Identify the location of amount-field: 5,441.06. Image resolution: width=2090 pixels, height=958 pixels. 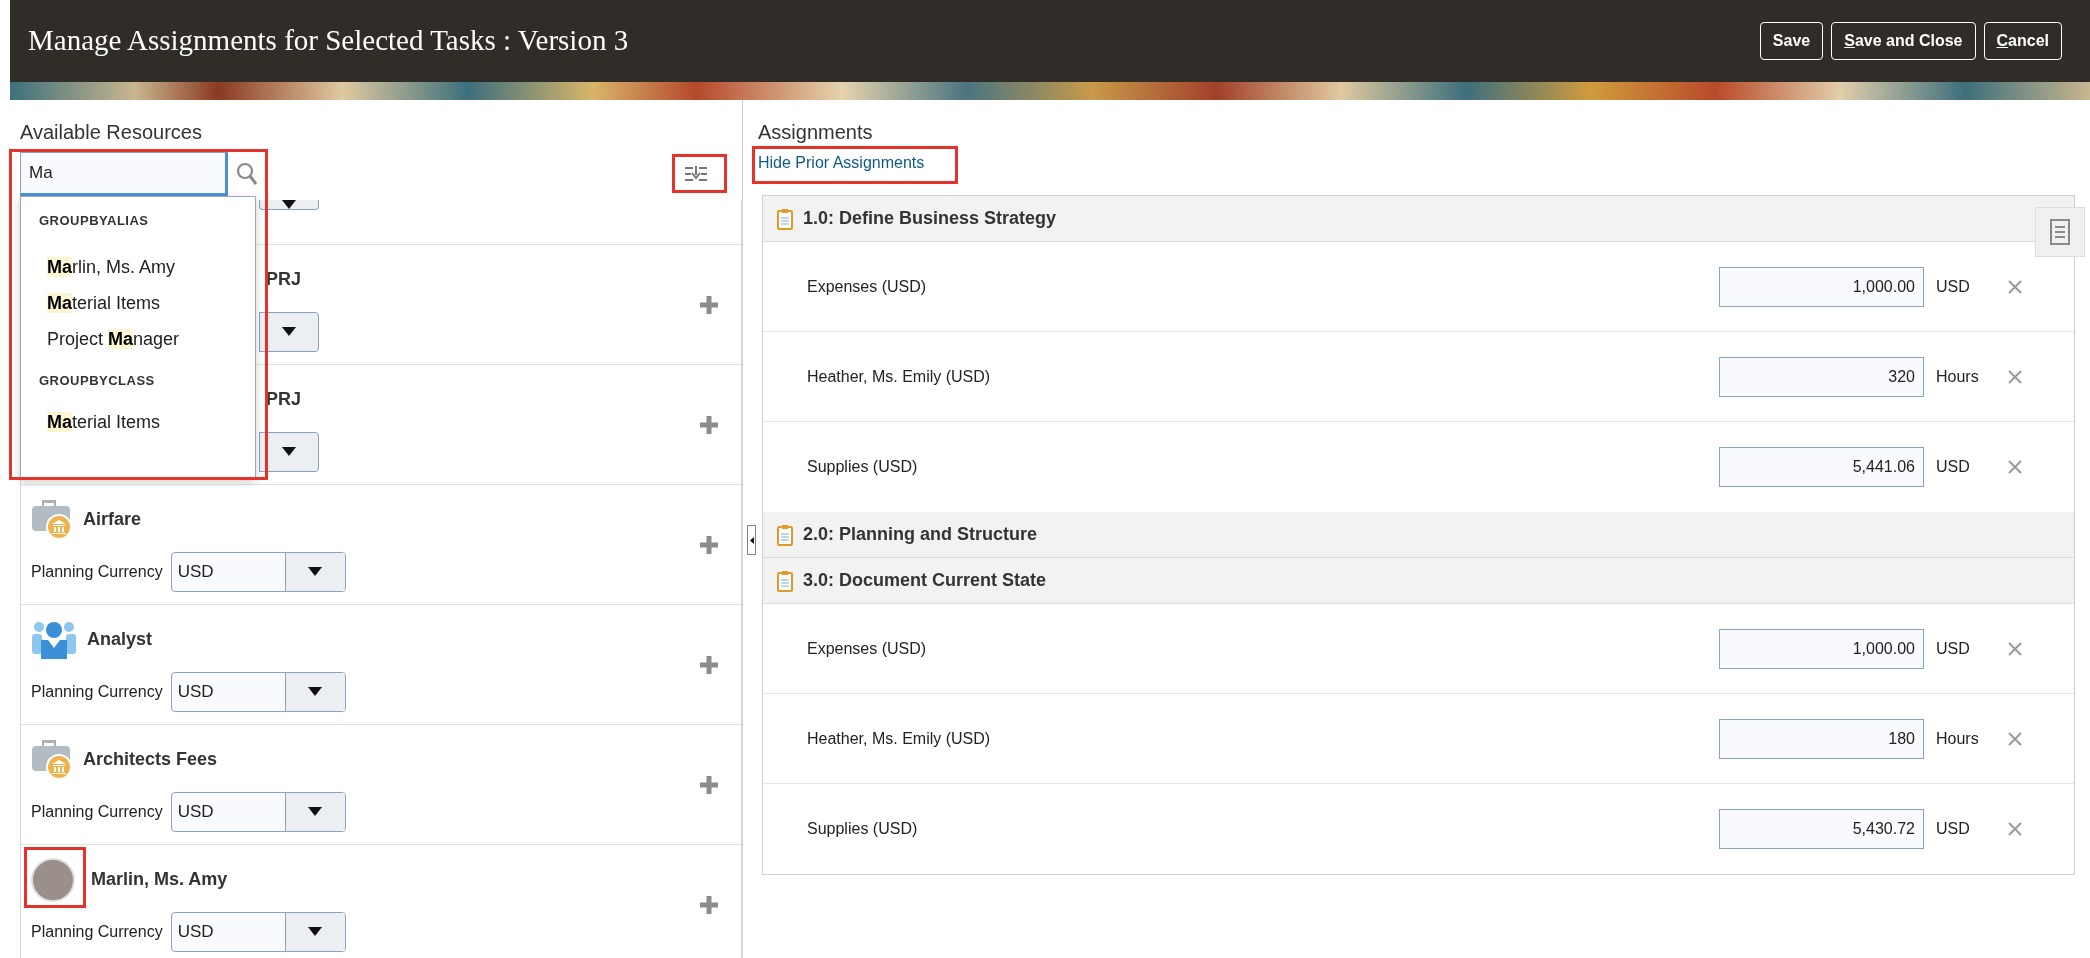
(1821, 467).